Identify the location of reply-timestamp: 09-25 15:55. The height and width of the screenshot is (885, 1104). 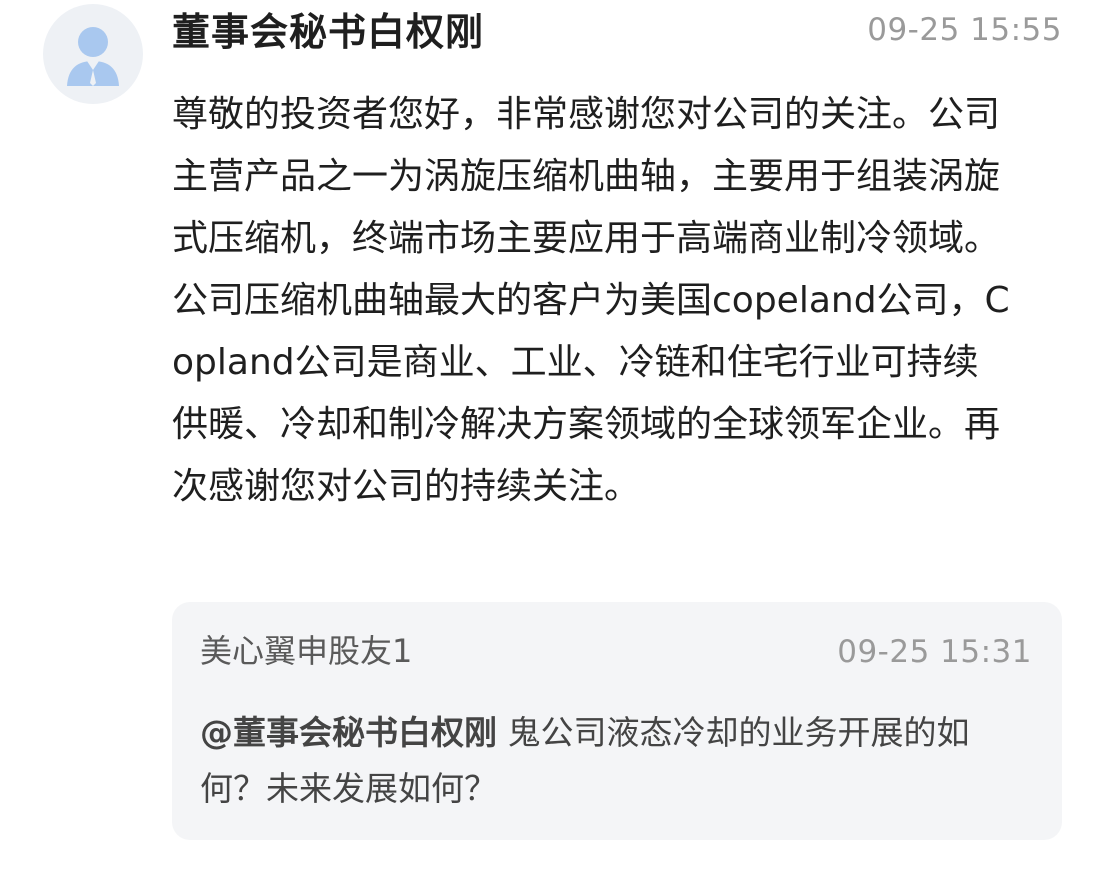
(964, 30).